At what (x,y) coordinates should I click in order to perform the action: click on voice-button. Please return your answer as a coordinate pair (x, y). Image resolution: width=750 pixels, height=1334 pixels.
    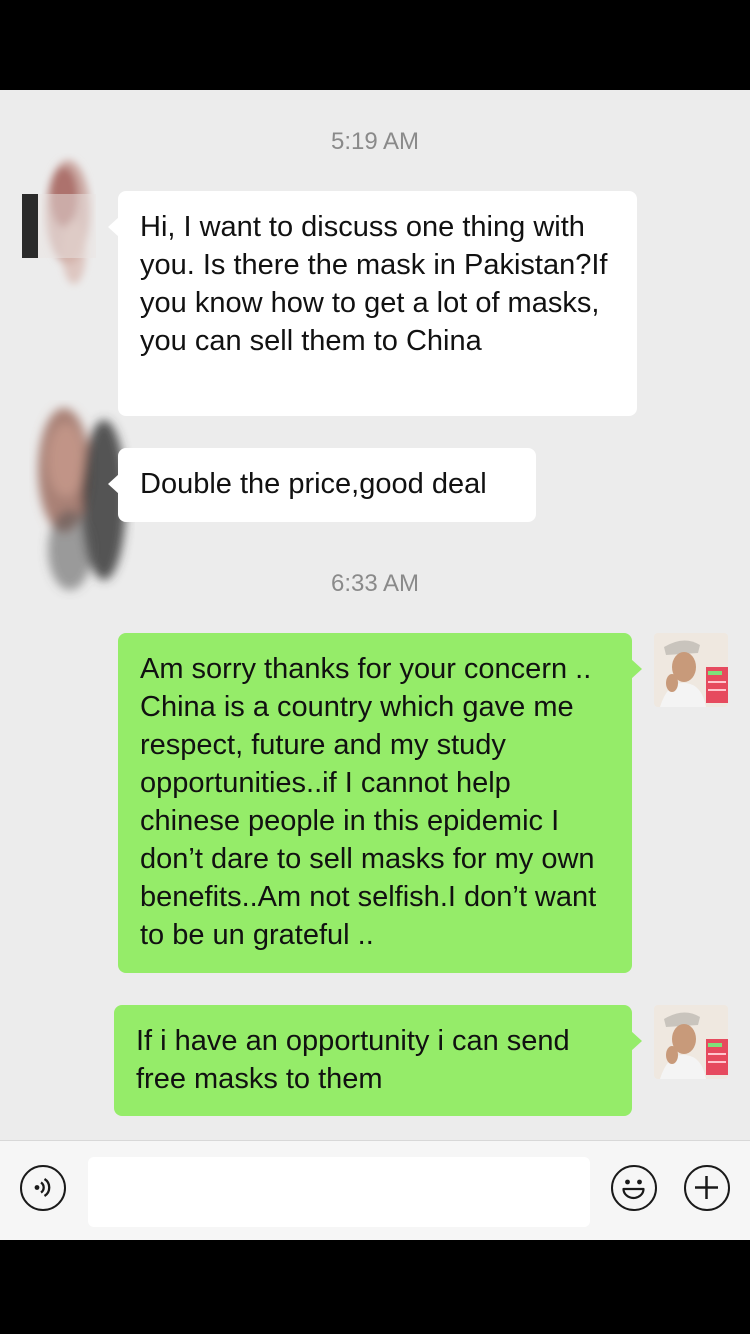
    Looking at the image, I should click on (43, 1188).